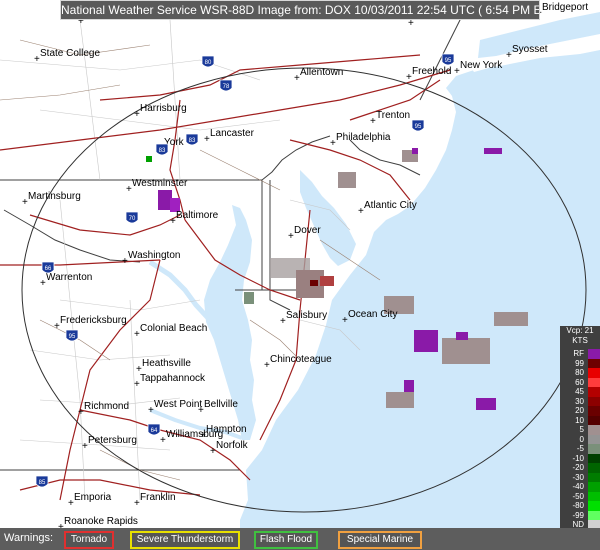 The height and width of the screenshot is (550, 600). What do you see at coordinates (301, 359) in the screenshot?
I see `city-label: Chincoteague` at bounding box center [301, 359].